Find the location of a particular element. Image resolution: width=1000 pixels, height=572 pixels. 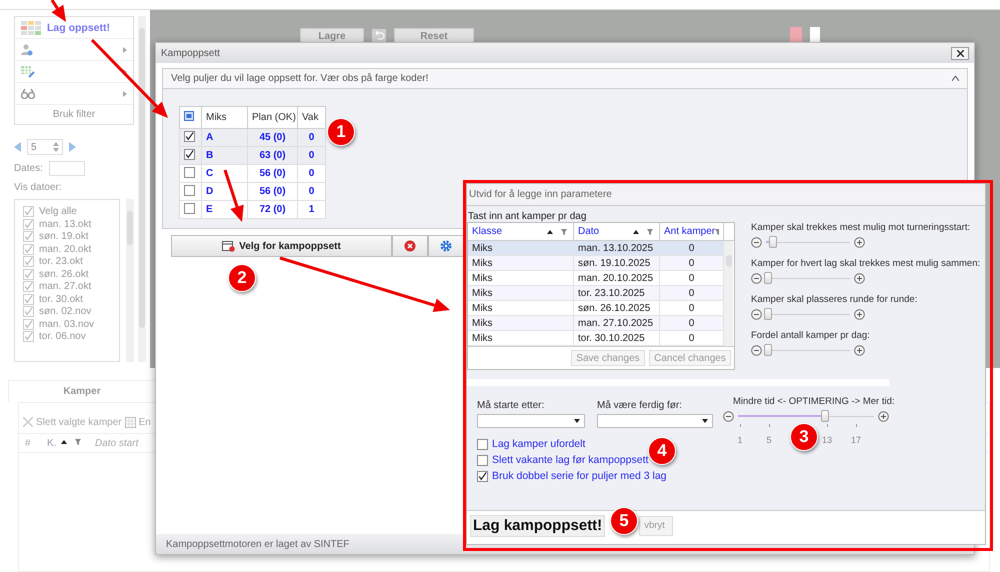

tick-label: 1 is located at coordinates (740, 440).